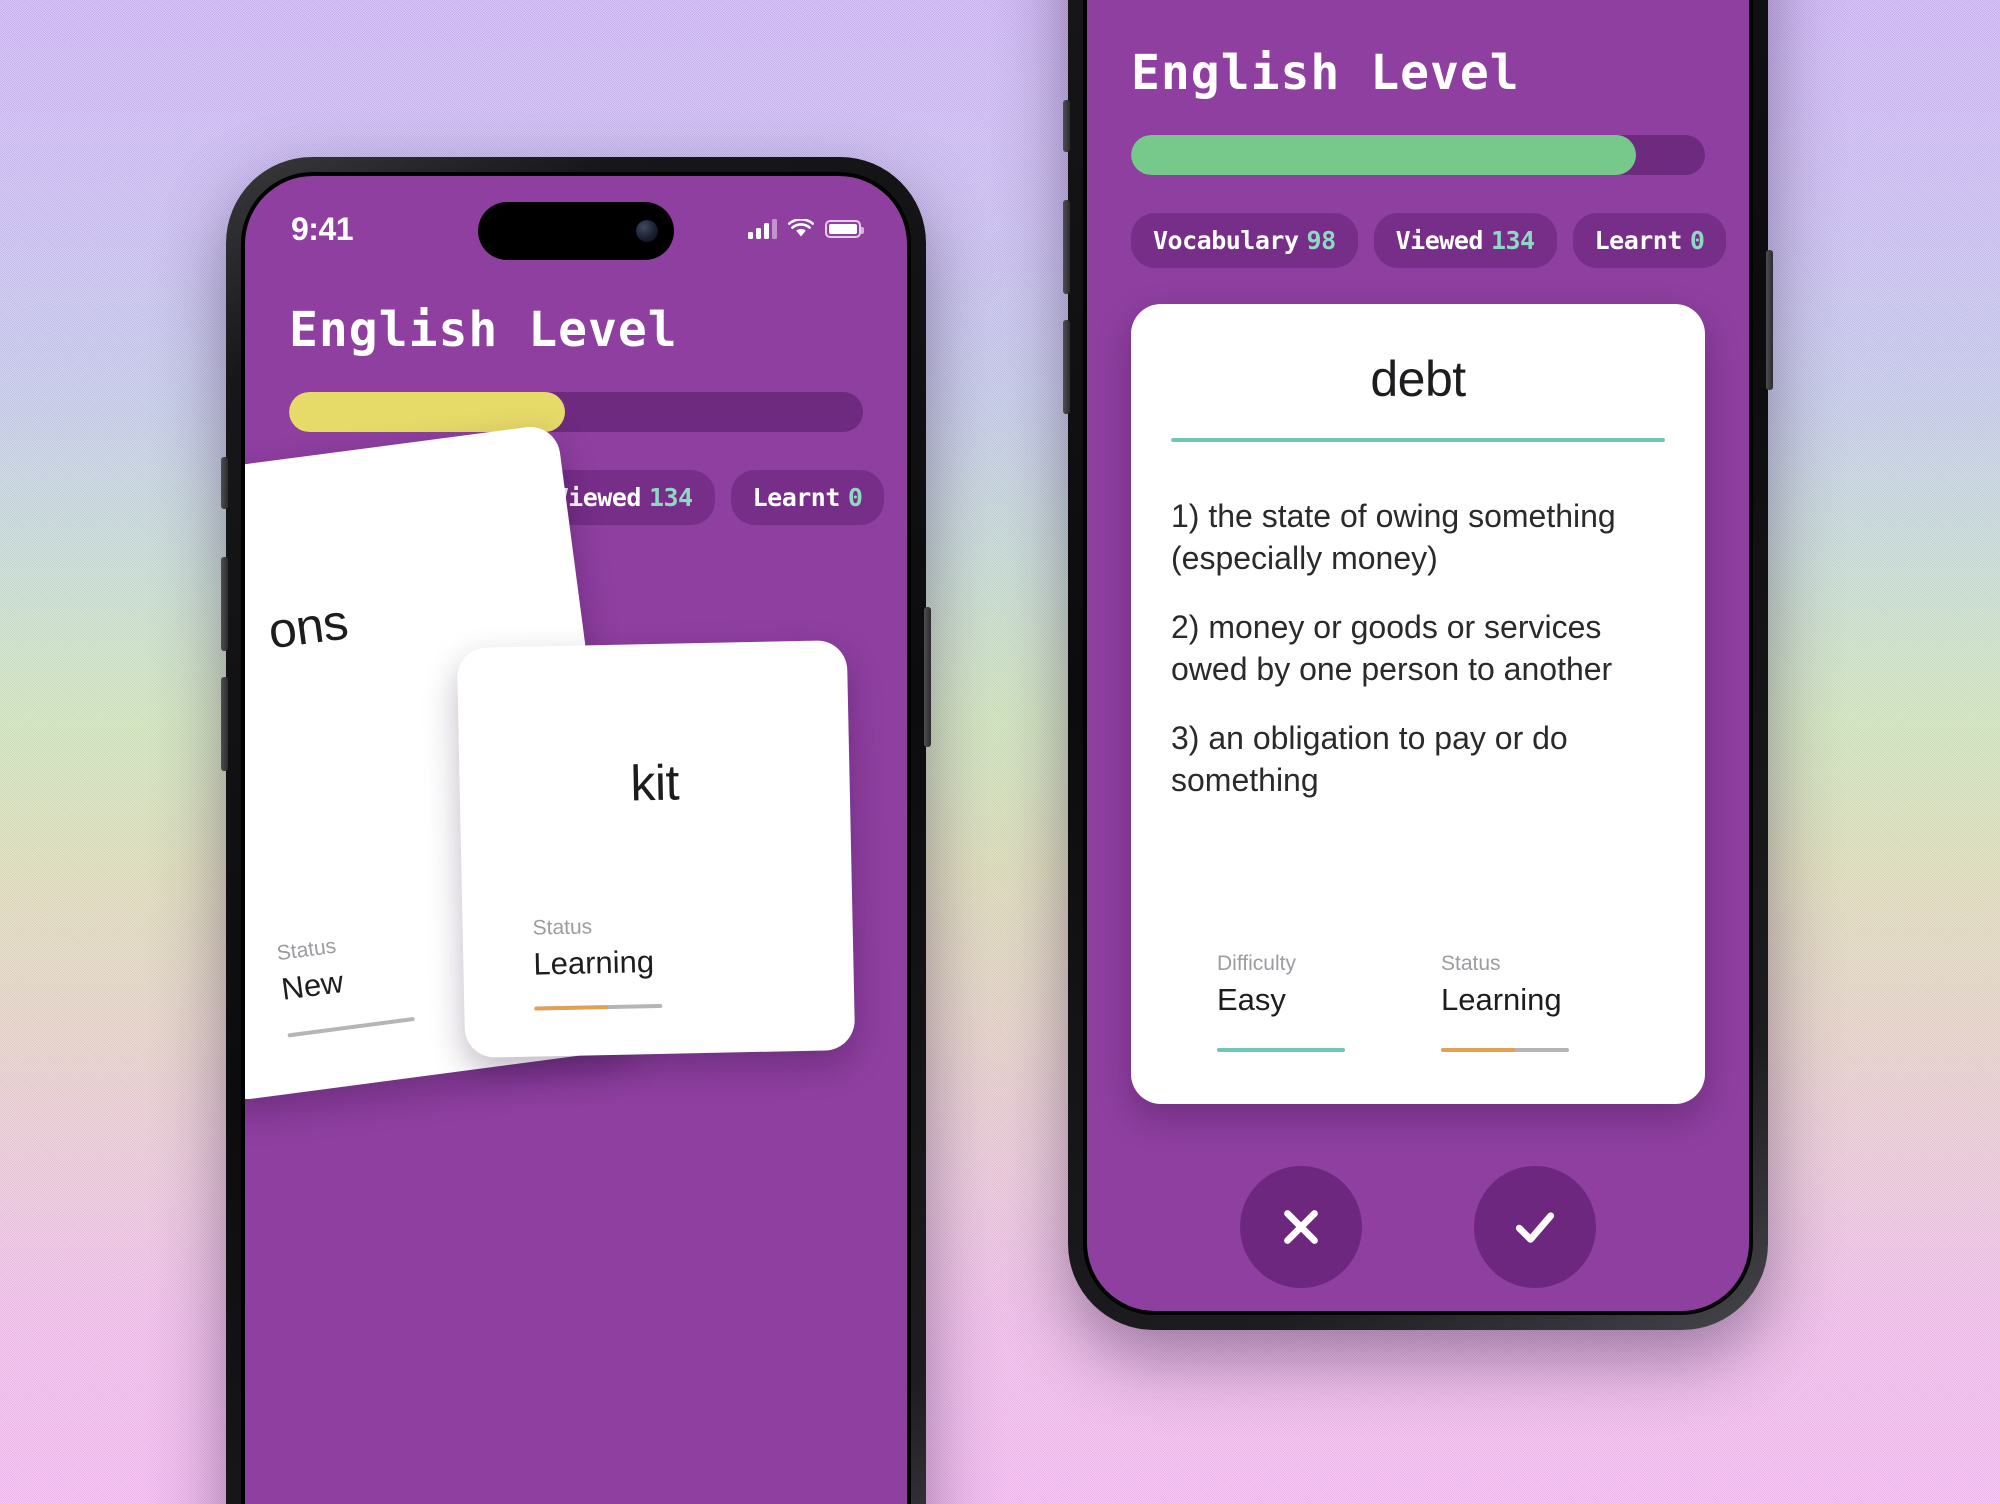  I want to click on difficulty-label: Difficulty, so click(1256, 963).